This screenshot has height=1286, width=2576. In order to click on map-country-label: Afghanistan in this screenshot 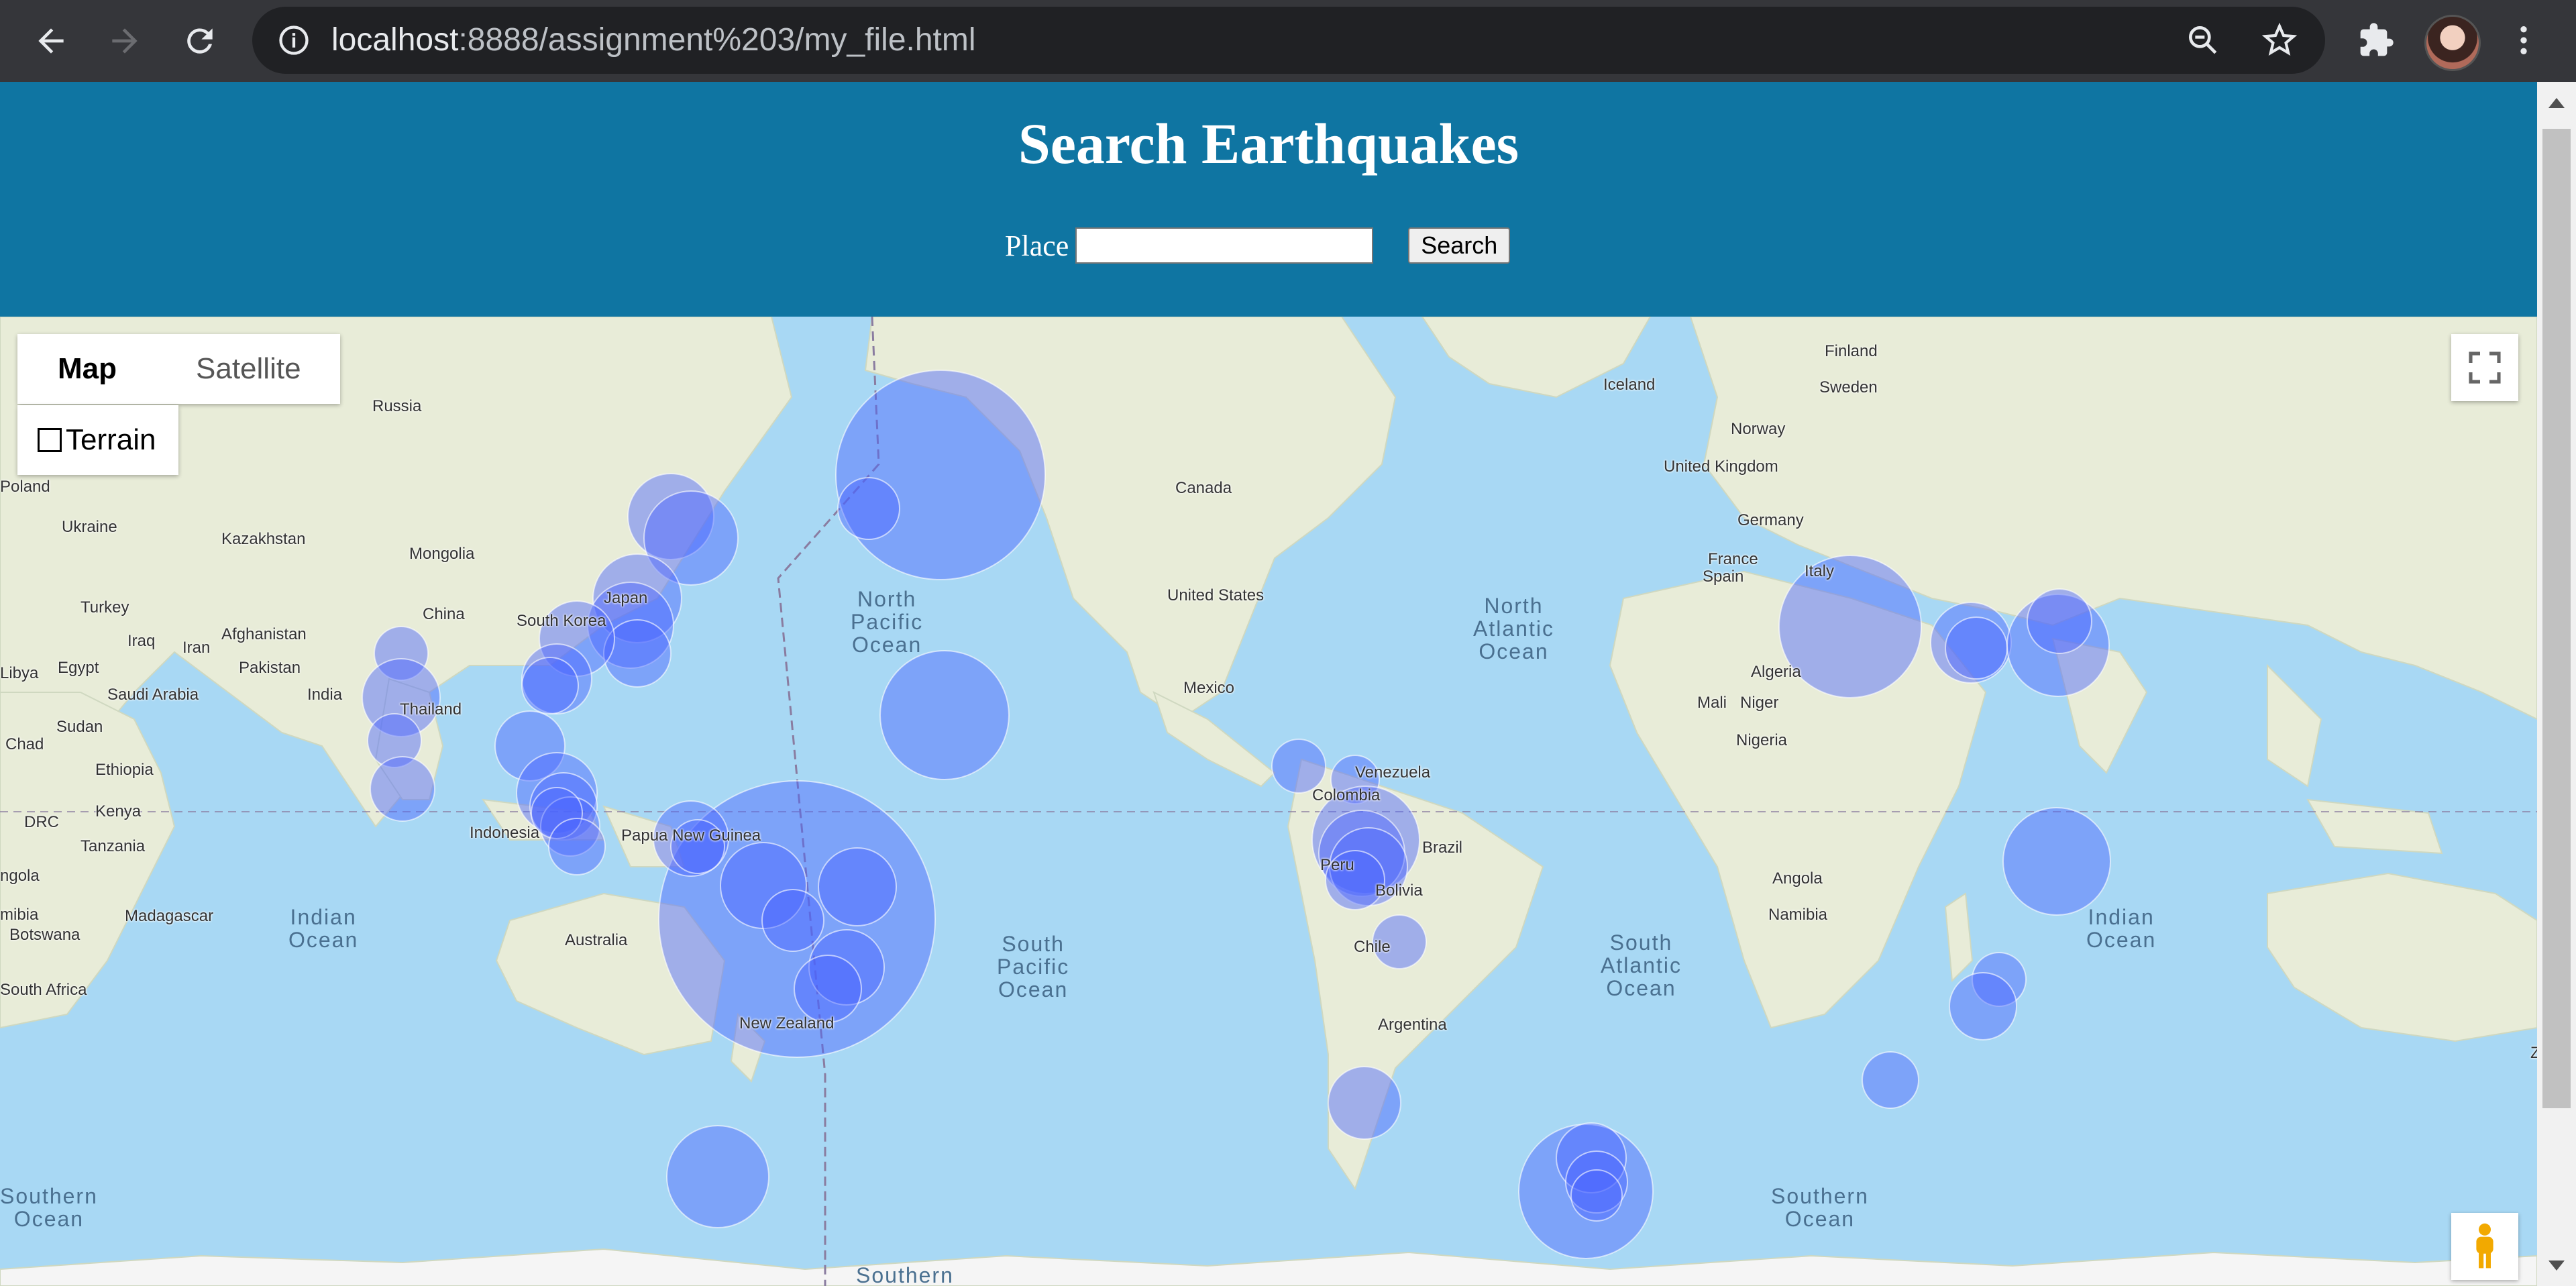, I will do `click(264, 634)`.